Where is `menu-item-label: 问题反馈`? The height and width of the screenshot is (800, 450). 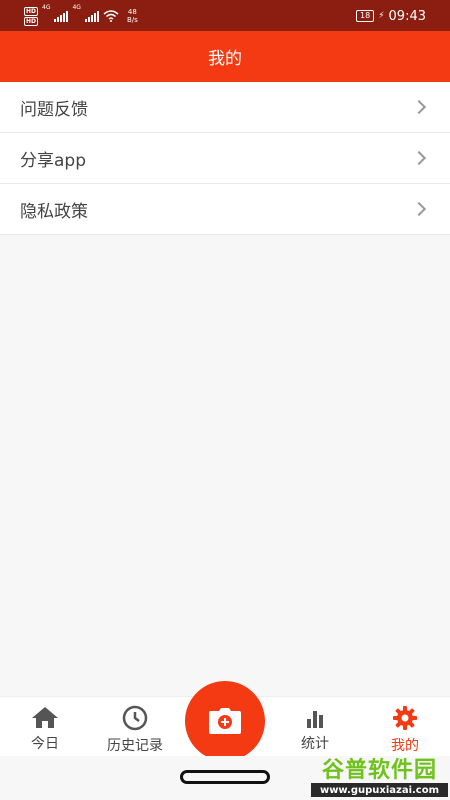 menu-item-label: 问题反馈 is located at coordinates (54, 109).